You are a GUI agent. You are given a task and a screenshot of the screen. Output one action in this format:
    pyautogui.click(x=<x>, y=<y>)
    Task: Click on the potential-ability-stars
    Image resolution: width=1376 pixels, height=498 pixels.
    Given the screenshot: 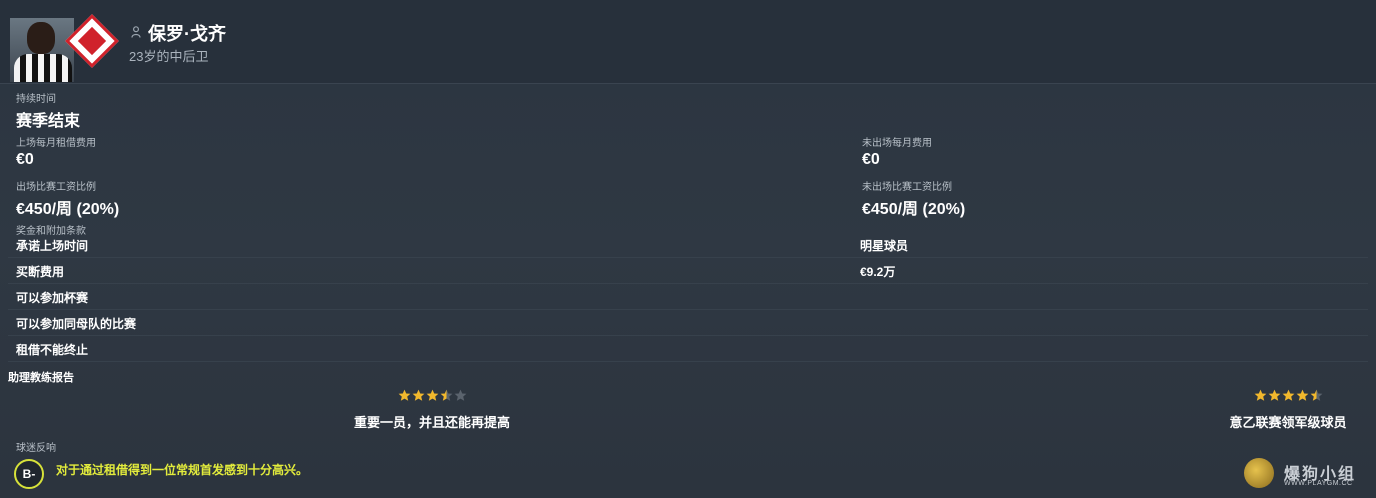 What is the action you would take?
    pyautogui.click(x=1288, y=396)
    